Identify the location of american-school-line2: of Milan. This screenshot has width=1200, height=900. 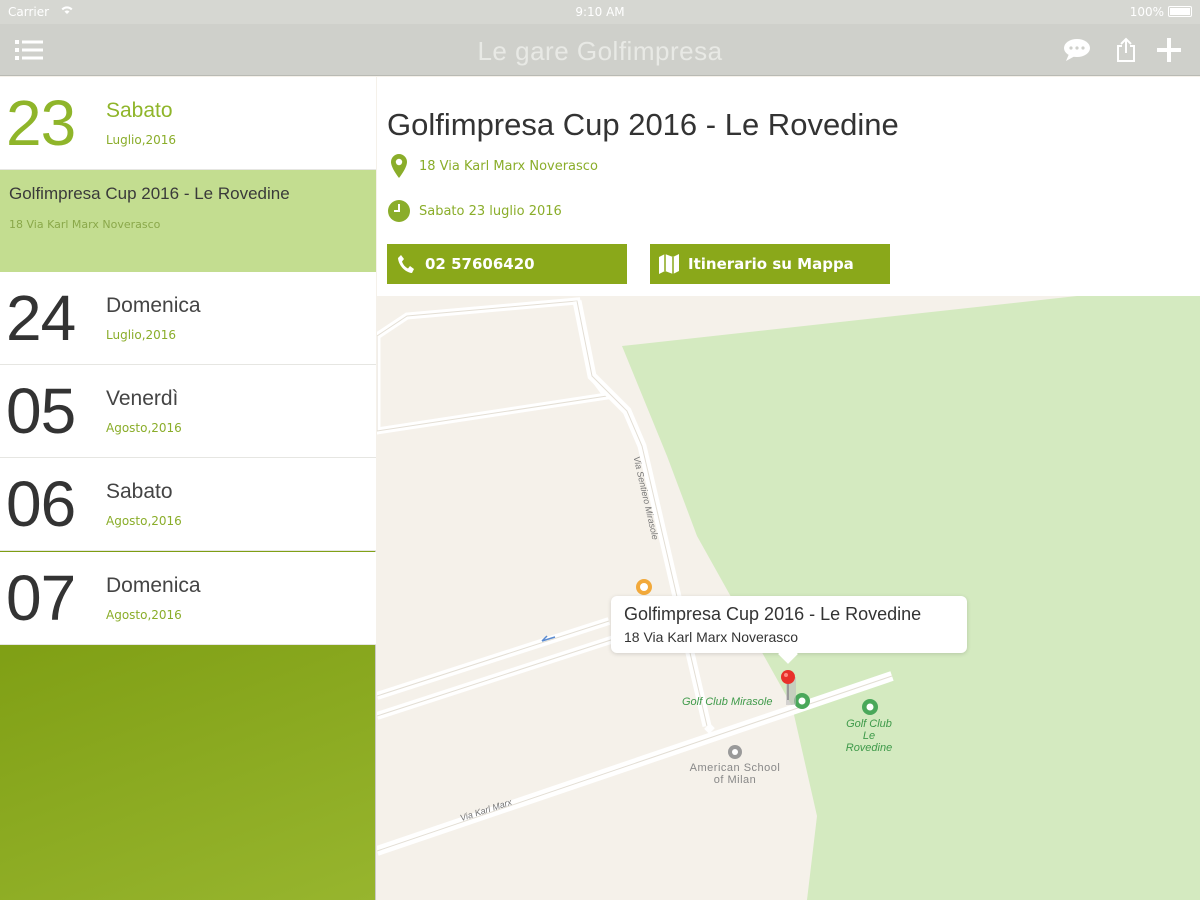
(735, 780).